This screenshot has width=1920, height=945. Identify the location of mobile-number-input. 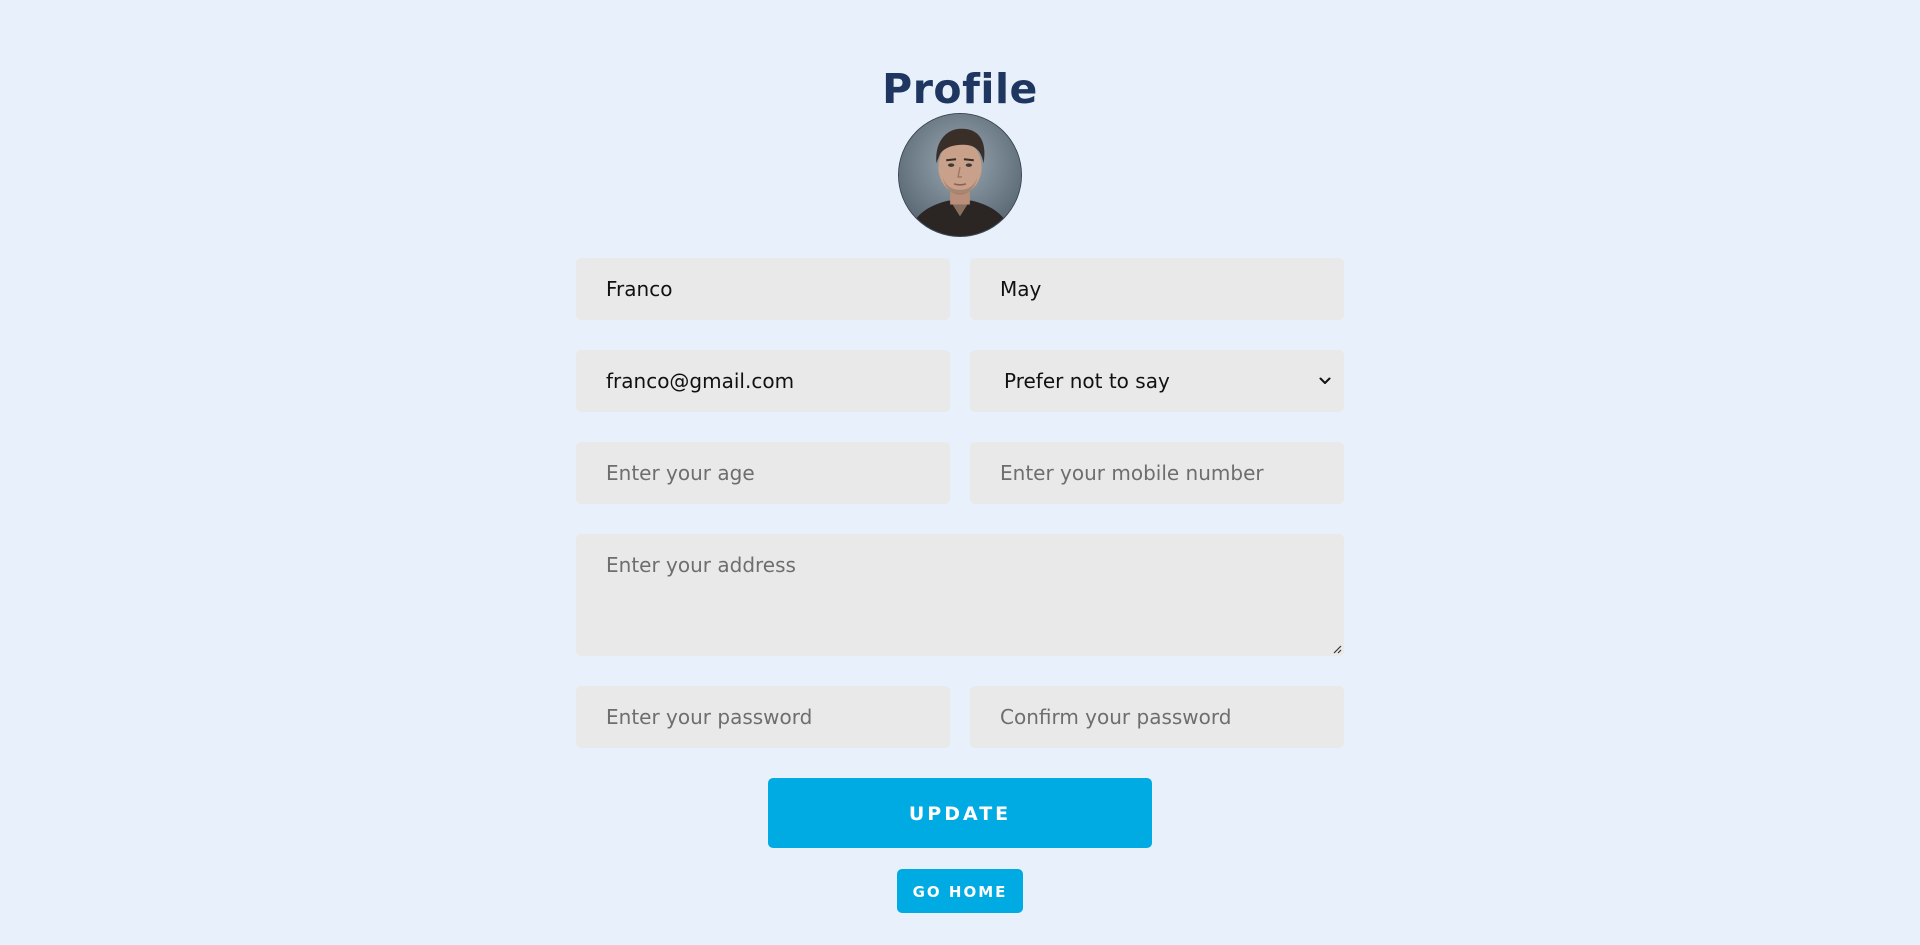
(1157, 473).